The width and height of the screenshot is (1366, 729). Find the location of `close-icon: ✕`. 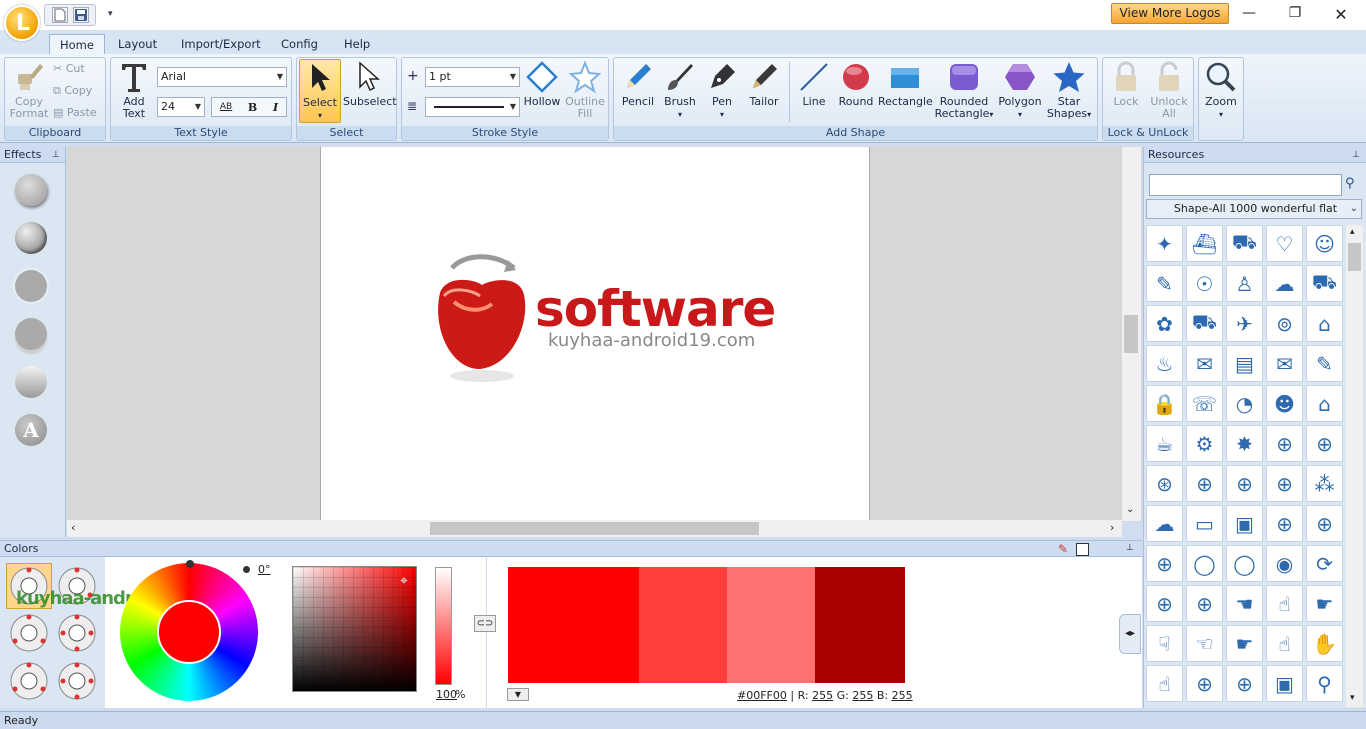

close-icon: ✕ is located at coordinates (1341, 15).